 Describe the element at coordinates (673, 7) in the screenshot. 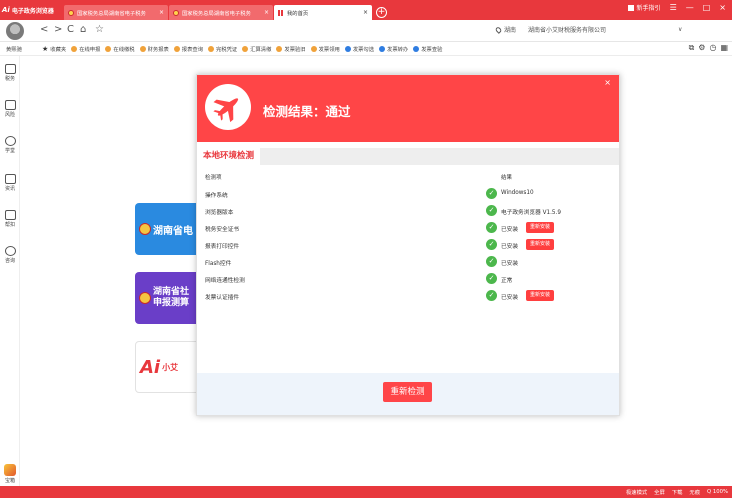

I see `menu-icon: ☰` at that location.